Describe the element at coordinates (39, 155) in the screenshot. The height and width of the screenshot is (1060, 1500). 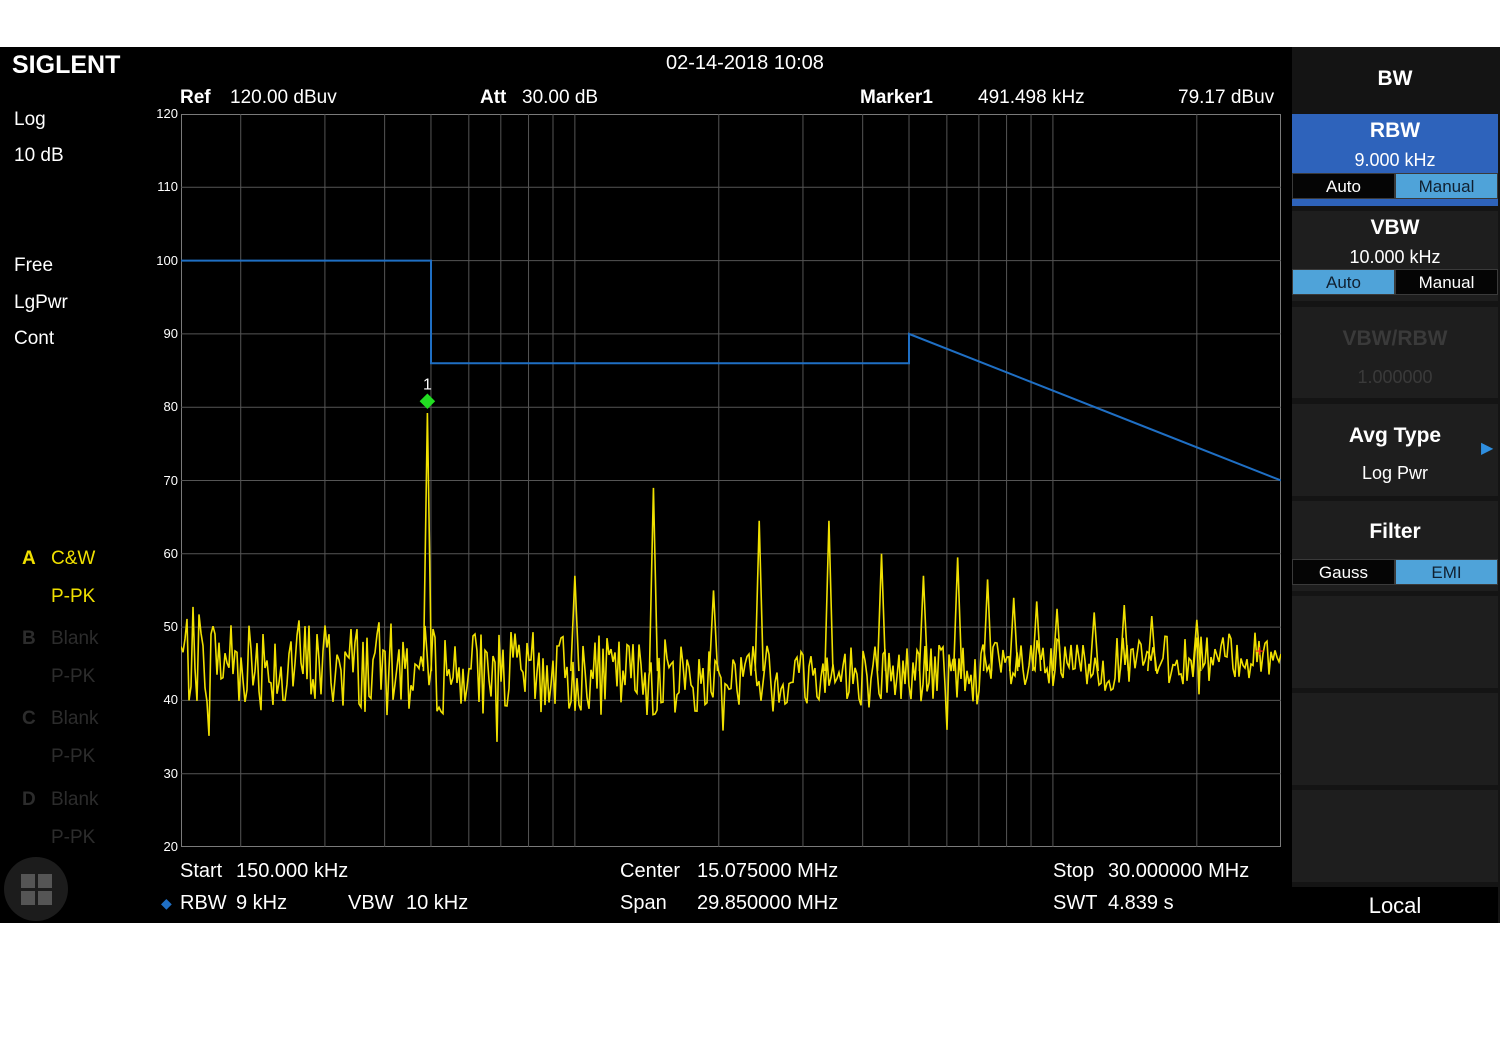
I see `scale-div: 10 dB` at that location.